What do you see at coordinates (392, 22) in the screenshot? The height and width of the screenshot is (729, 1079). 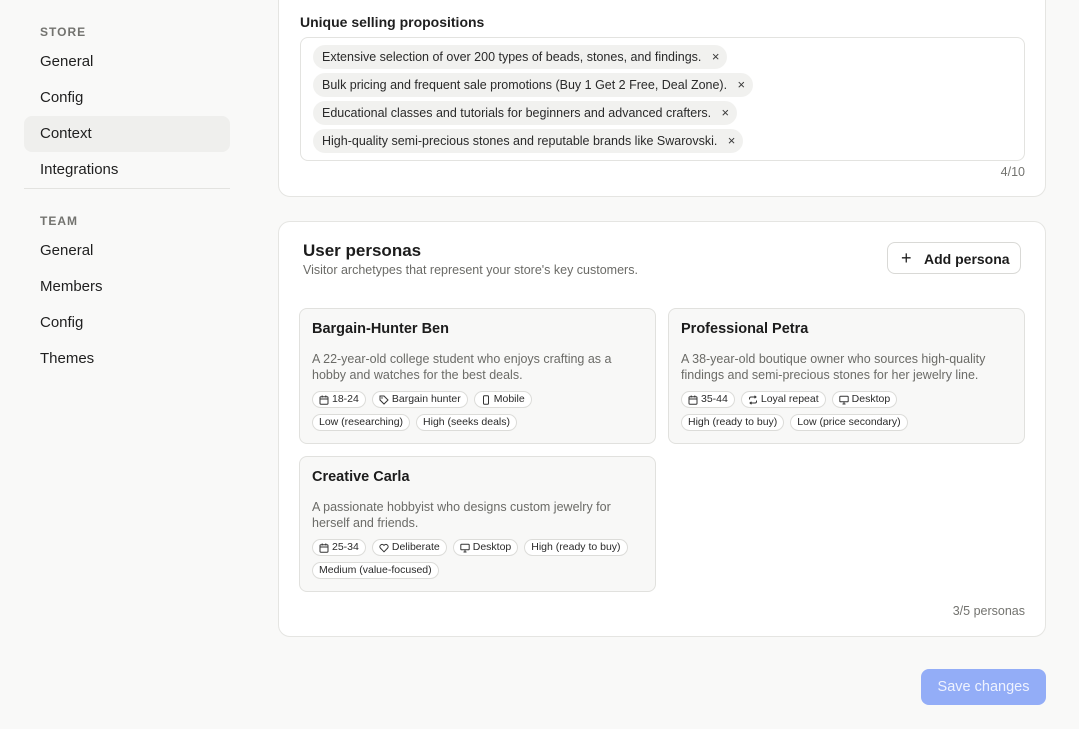 I see `usp-label: Unique selling propositions` at bounding box center [392, 22].